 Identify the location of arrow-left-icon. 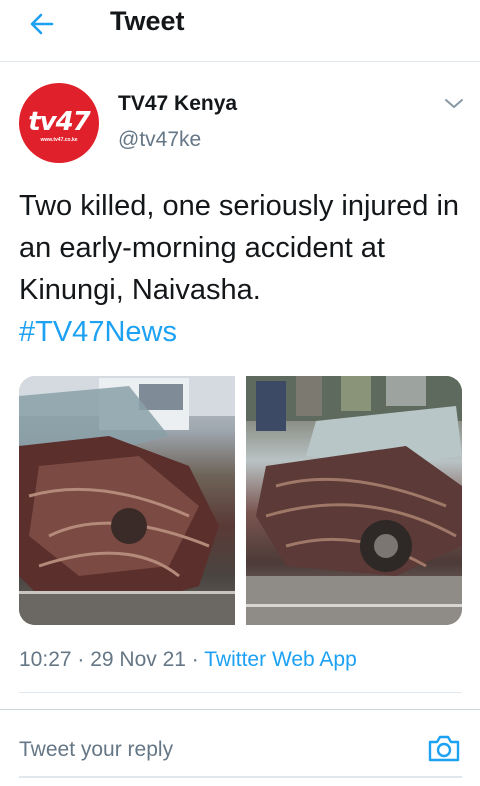
(42, 24).